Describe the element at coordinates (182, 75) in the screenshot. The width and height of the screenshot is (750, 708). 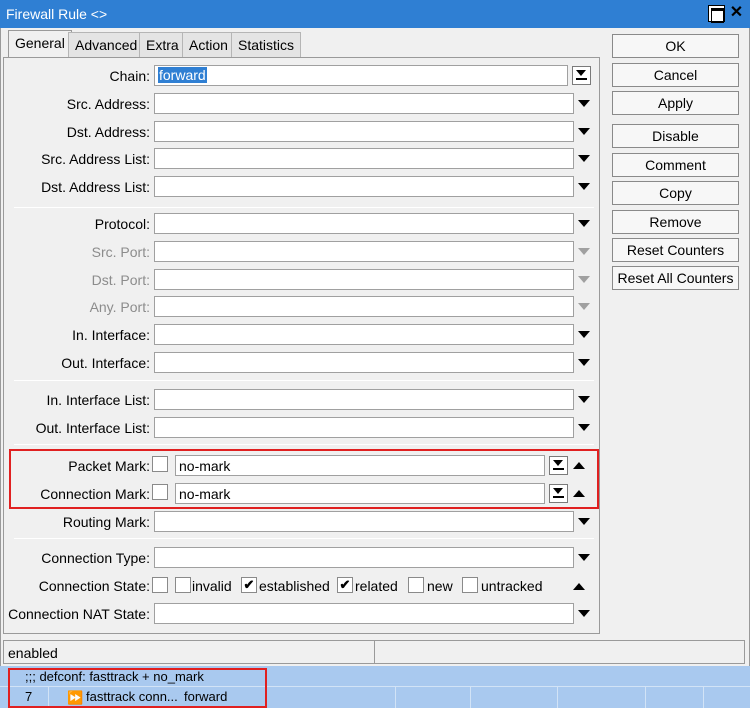
I see `chain-value: forward` at that location.